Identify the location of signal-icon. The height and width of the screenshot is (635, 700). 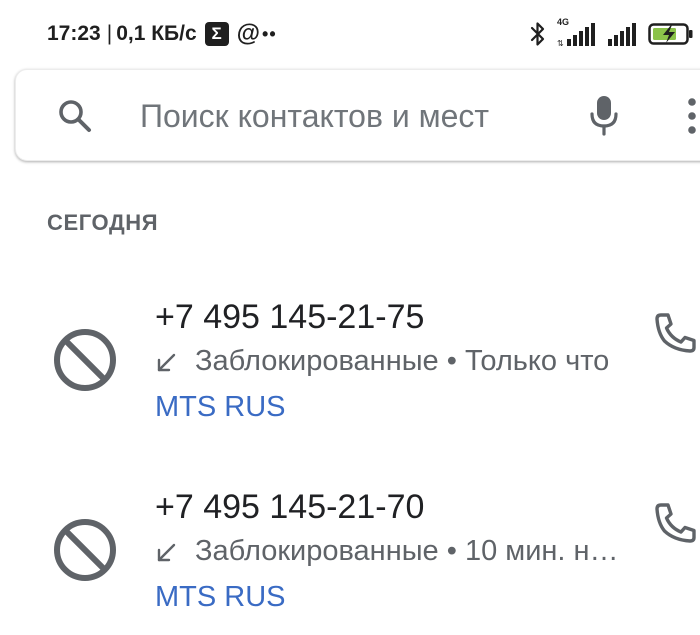
(622, 34).